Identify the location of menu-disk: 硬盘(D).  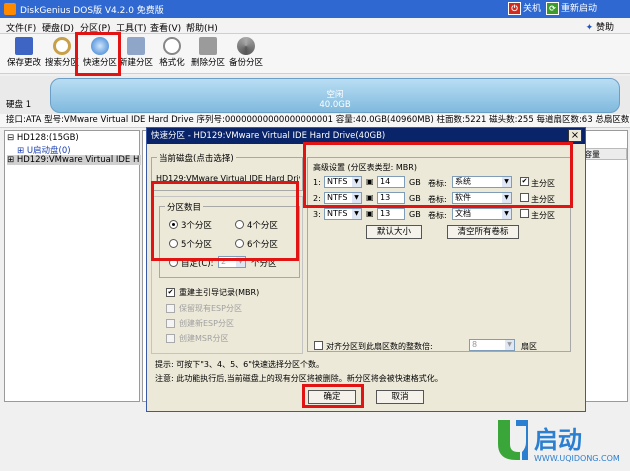
(58, 27).